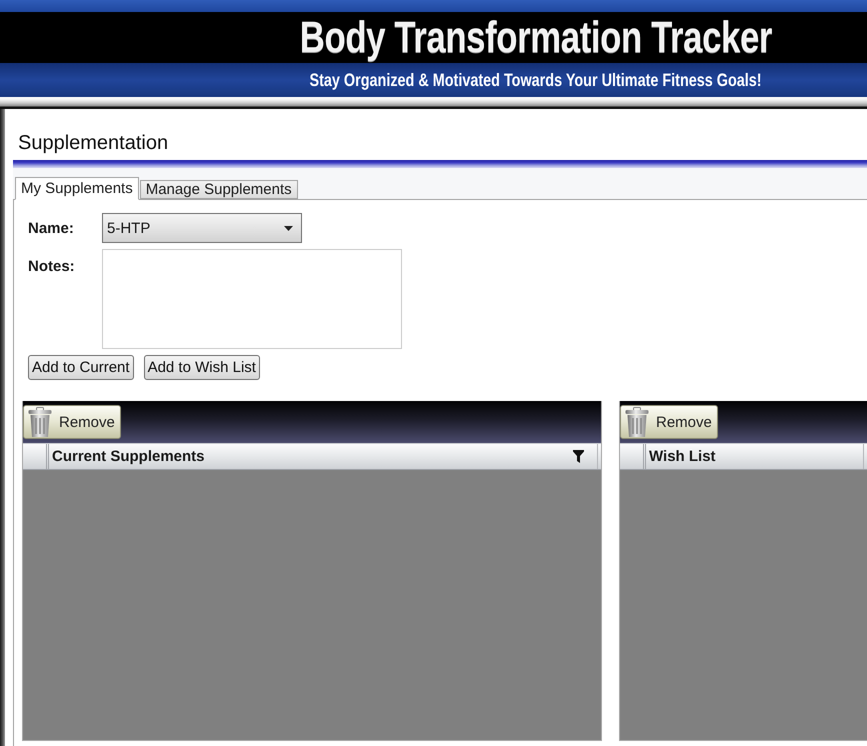  What do you see at coordinates (77, 188) in the screenshot?
I see `tab: My Supplements` at bounding box center [77, 188].